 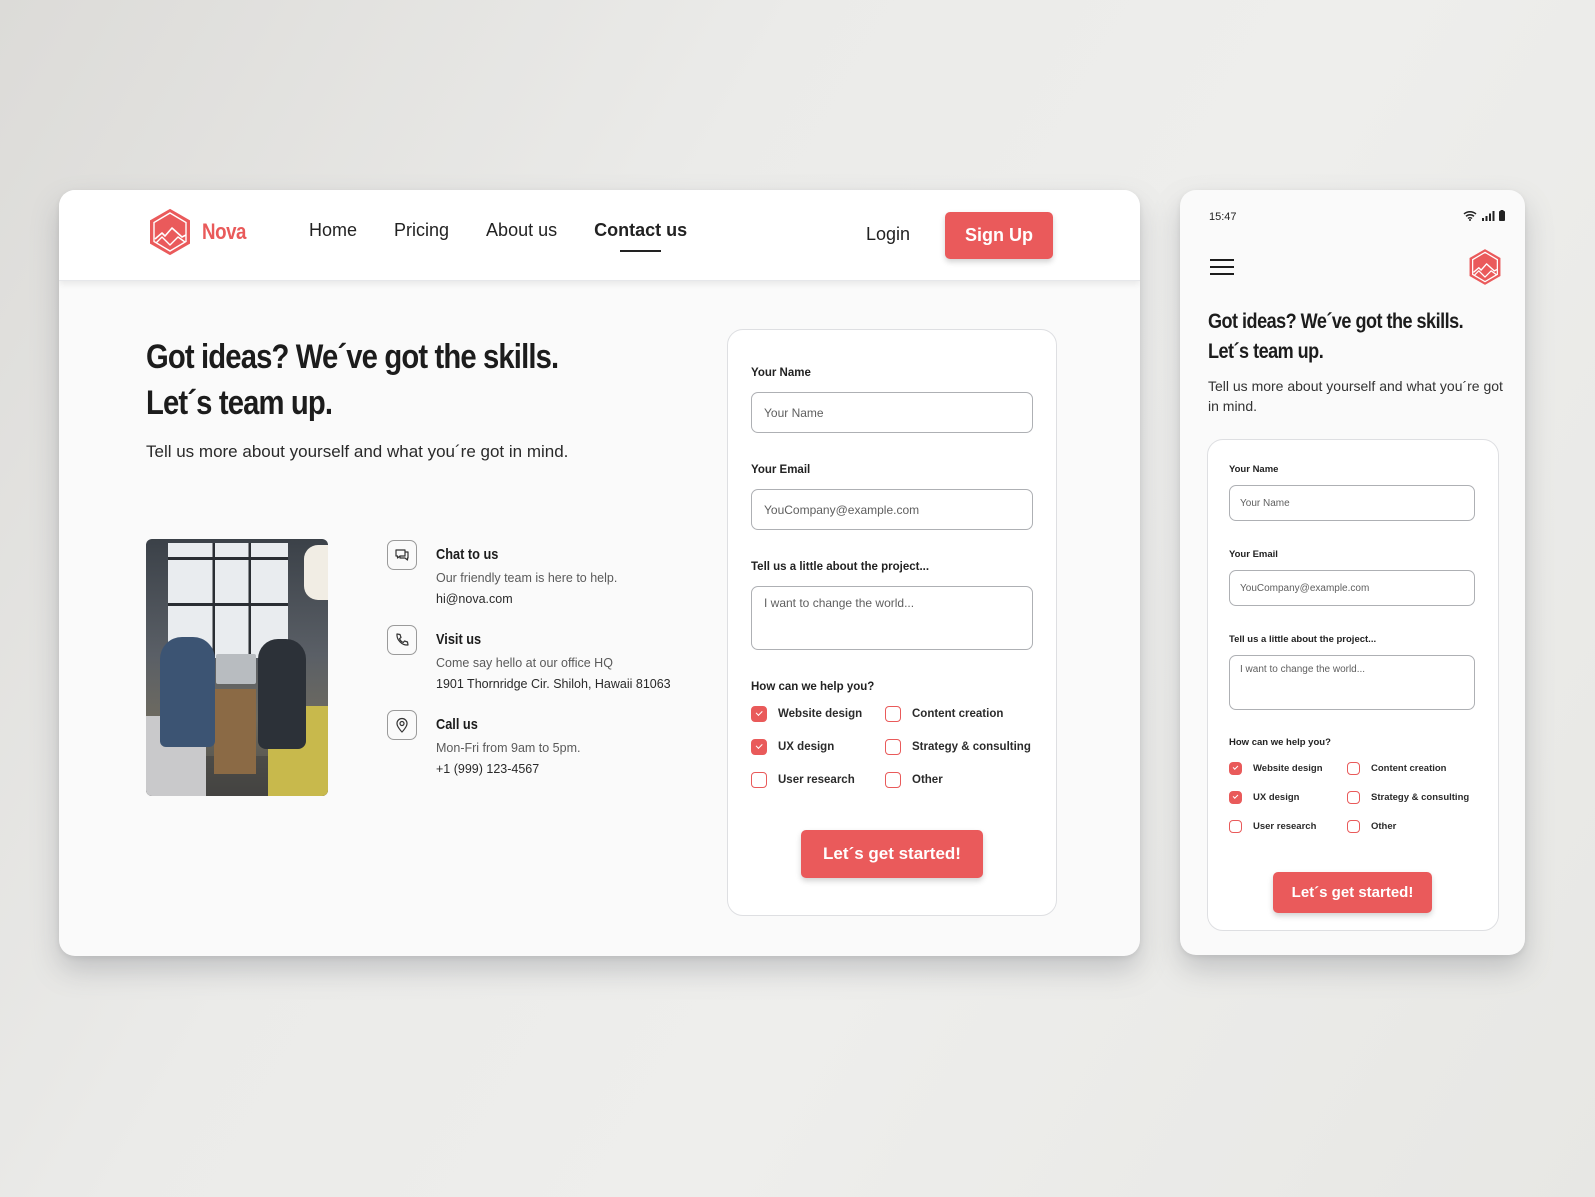 I want to click on contact-title: Chat to us, so click(x=467, y=554).